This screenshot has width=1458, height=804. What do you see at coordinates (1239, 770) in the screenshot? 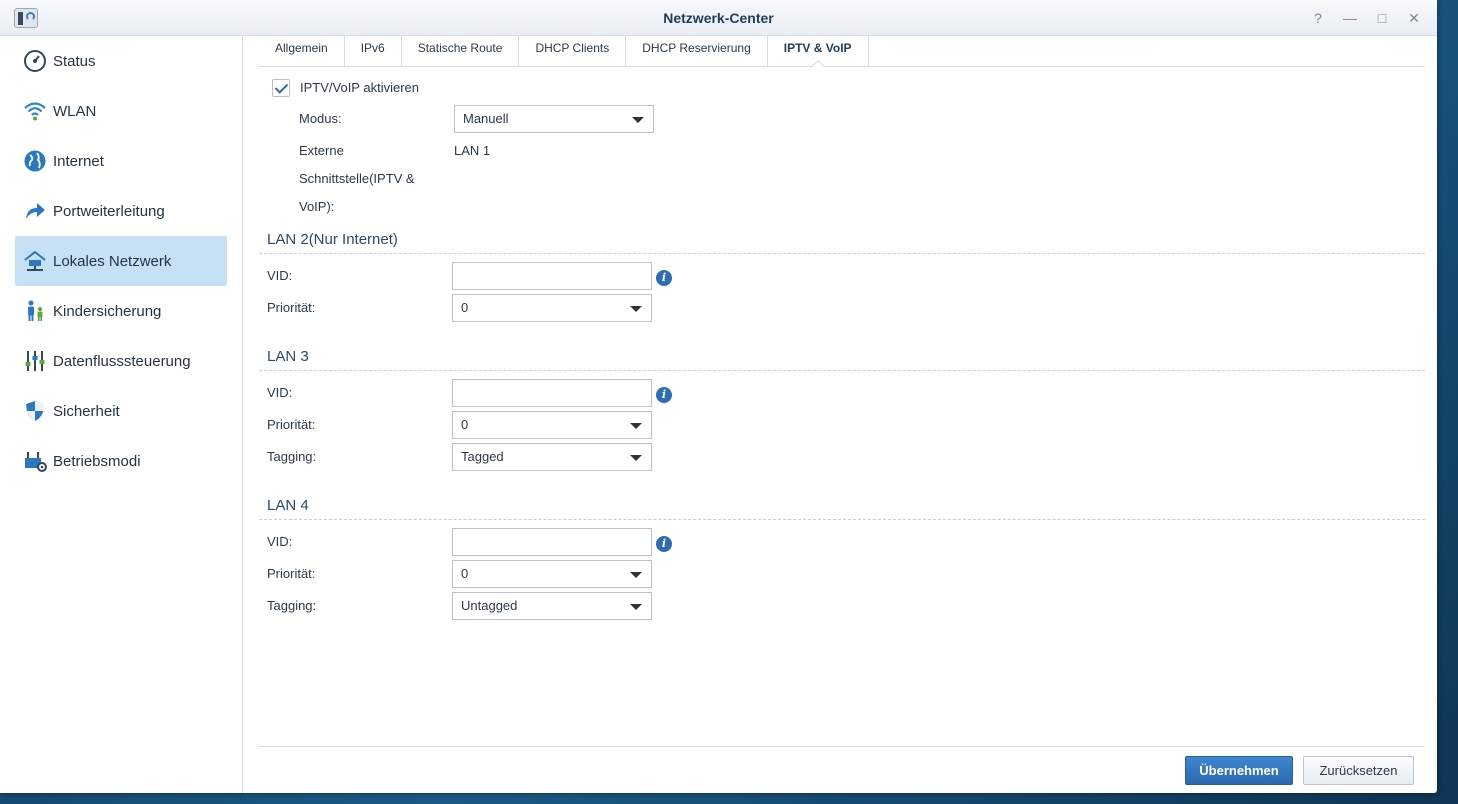
I see `apply-button: Übernehmen` at bounding box center [1239, 770].